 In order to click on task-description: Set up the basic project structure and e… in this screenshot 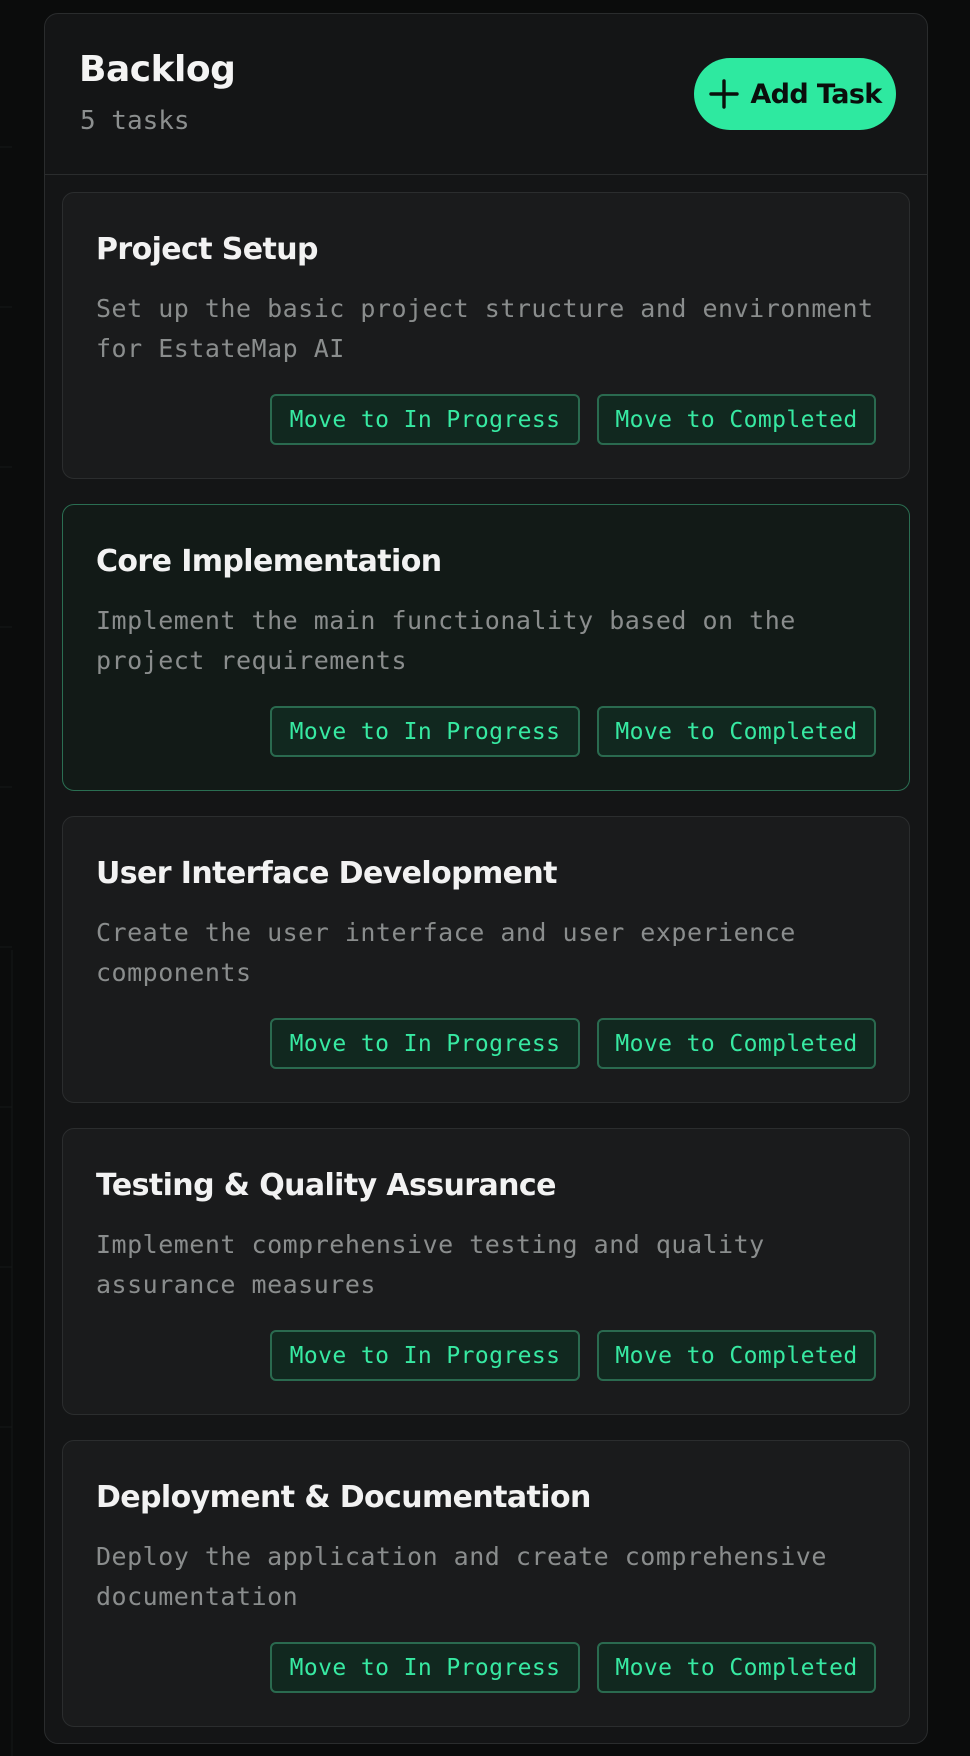, I will do `click(485, 328)`.